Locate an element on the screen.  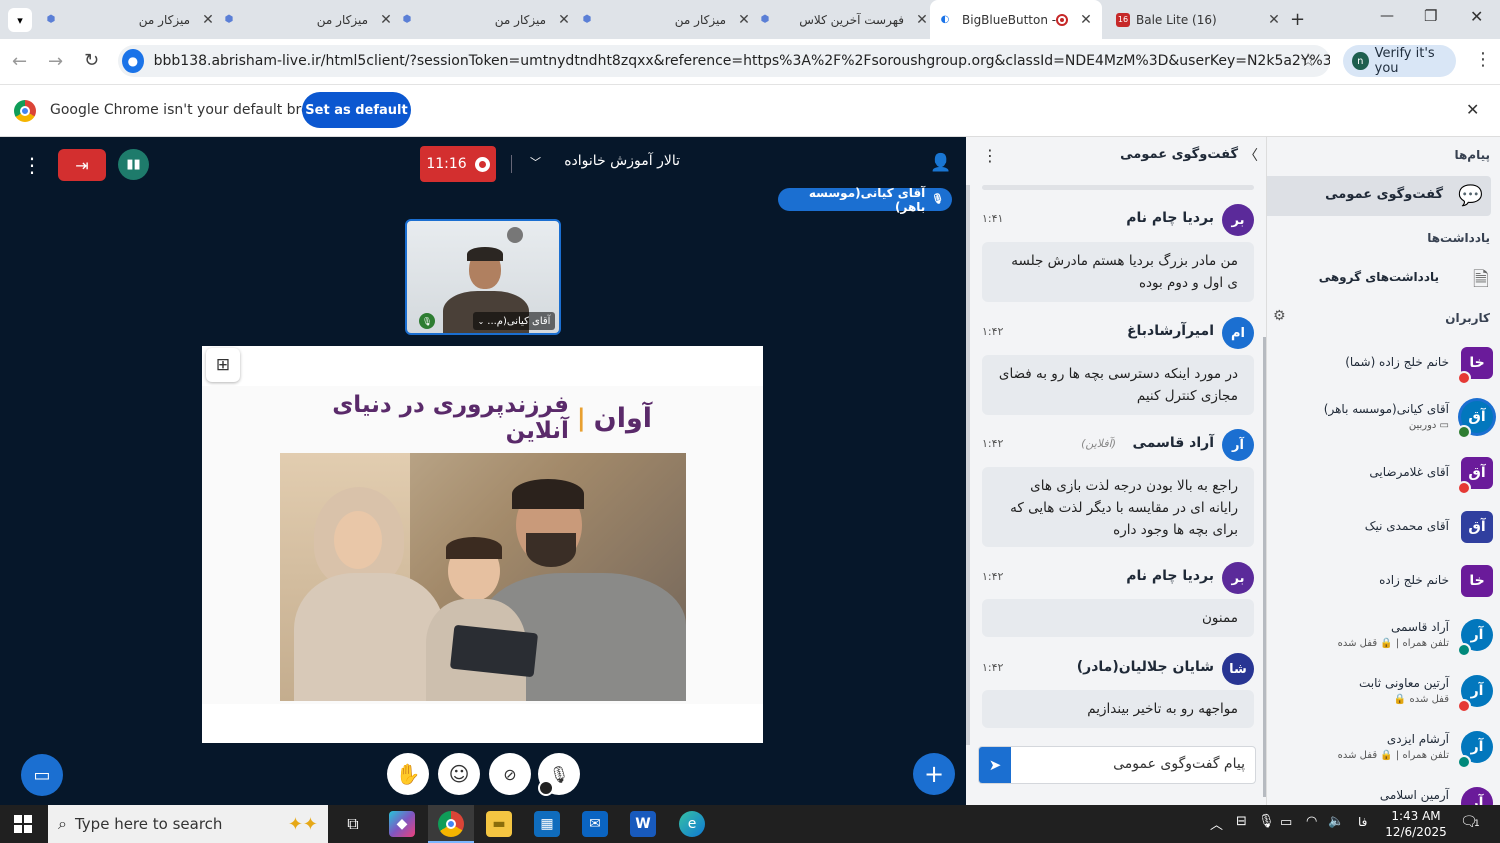
connection-status-icon: ▮▮ is located at coordinates (133, 164).